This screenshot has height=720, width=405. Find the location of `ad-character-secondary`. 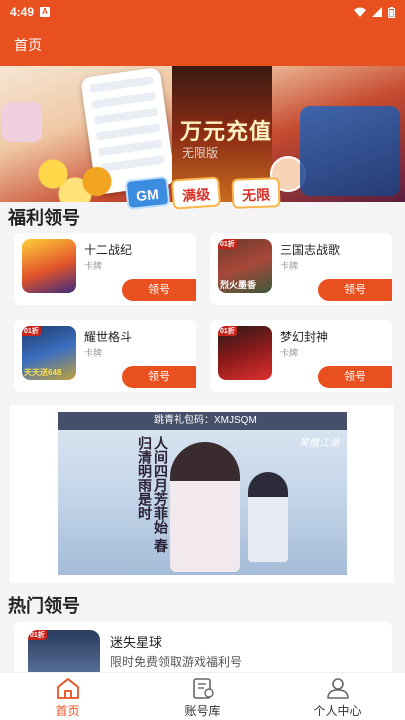

ad-character-secondary is located at coordinates (268, 517).